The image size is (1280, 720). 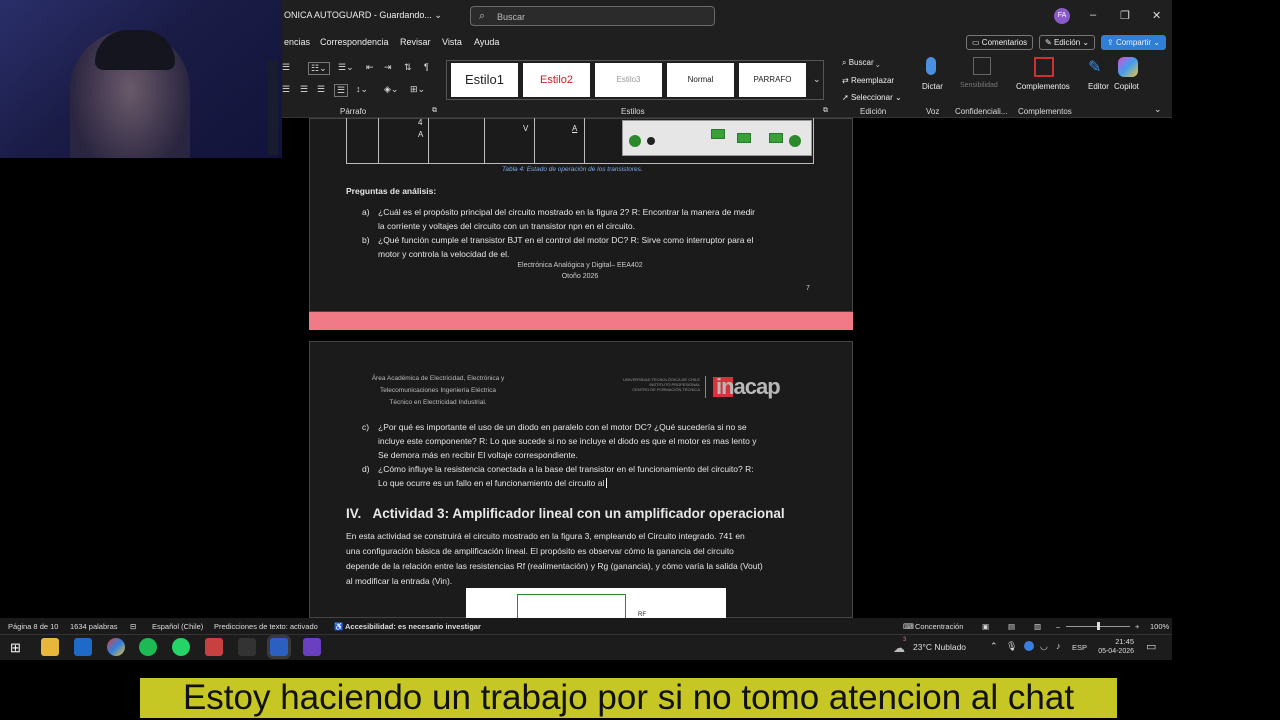 What do you see at coordinates (279, 647) in the screenshot?
I see `word-icon` at bounding box center [279, 647].